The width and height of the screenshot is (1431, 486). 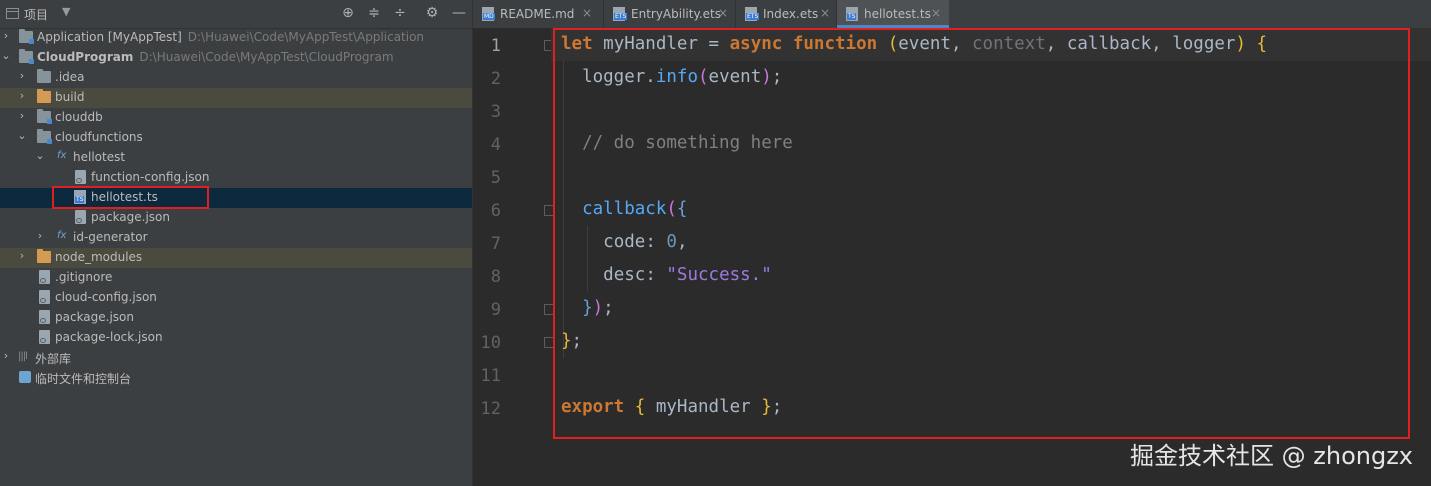 I want to click on tree-item-path: D:\Huawei\Code\MyAppTest\Application, so click(x=306, y=37).